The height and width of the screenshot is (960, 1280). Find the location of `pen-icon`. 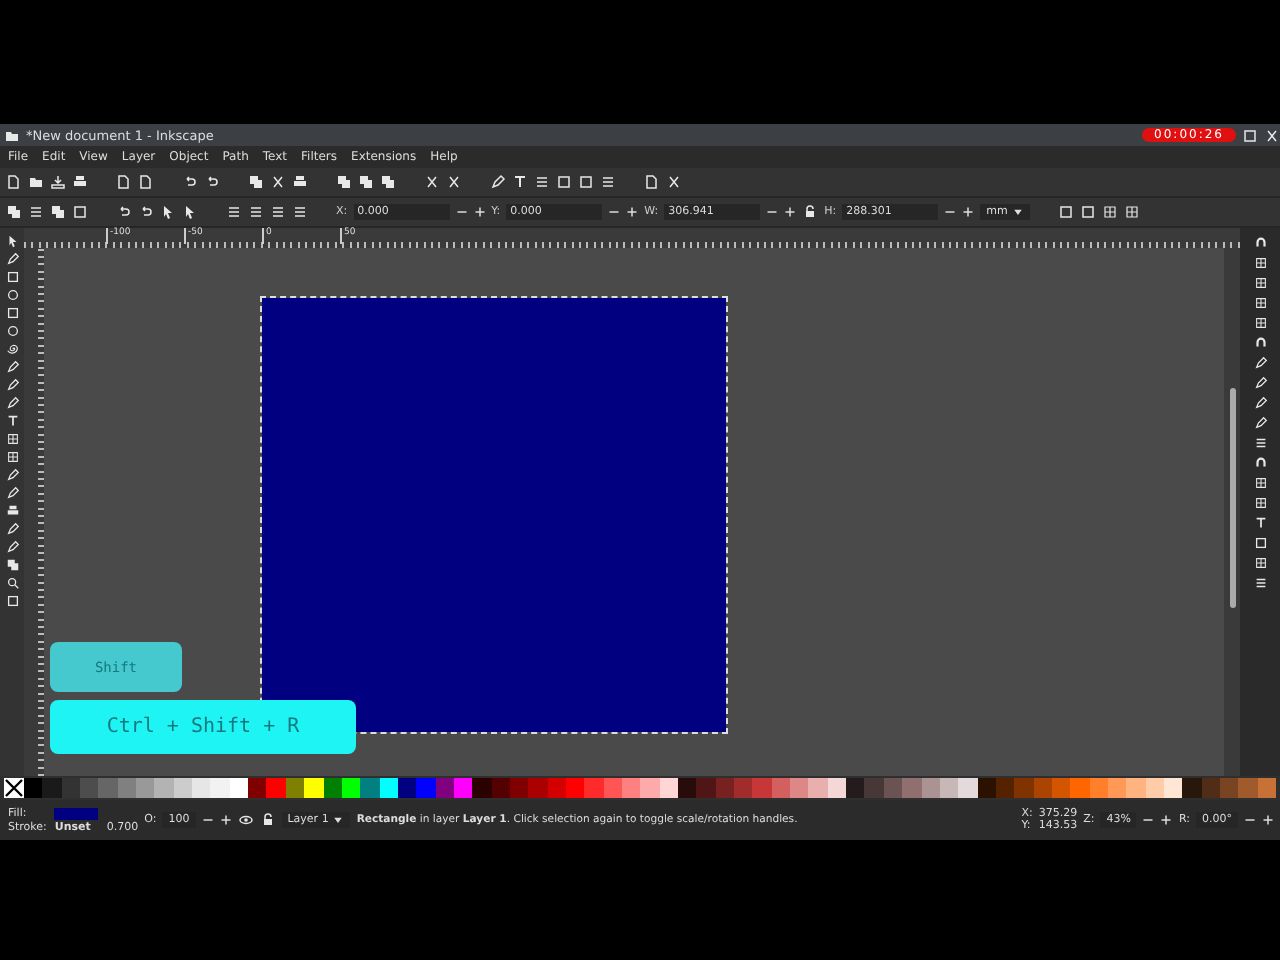

pen-icon is located at coordinates (498, 182).